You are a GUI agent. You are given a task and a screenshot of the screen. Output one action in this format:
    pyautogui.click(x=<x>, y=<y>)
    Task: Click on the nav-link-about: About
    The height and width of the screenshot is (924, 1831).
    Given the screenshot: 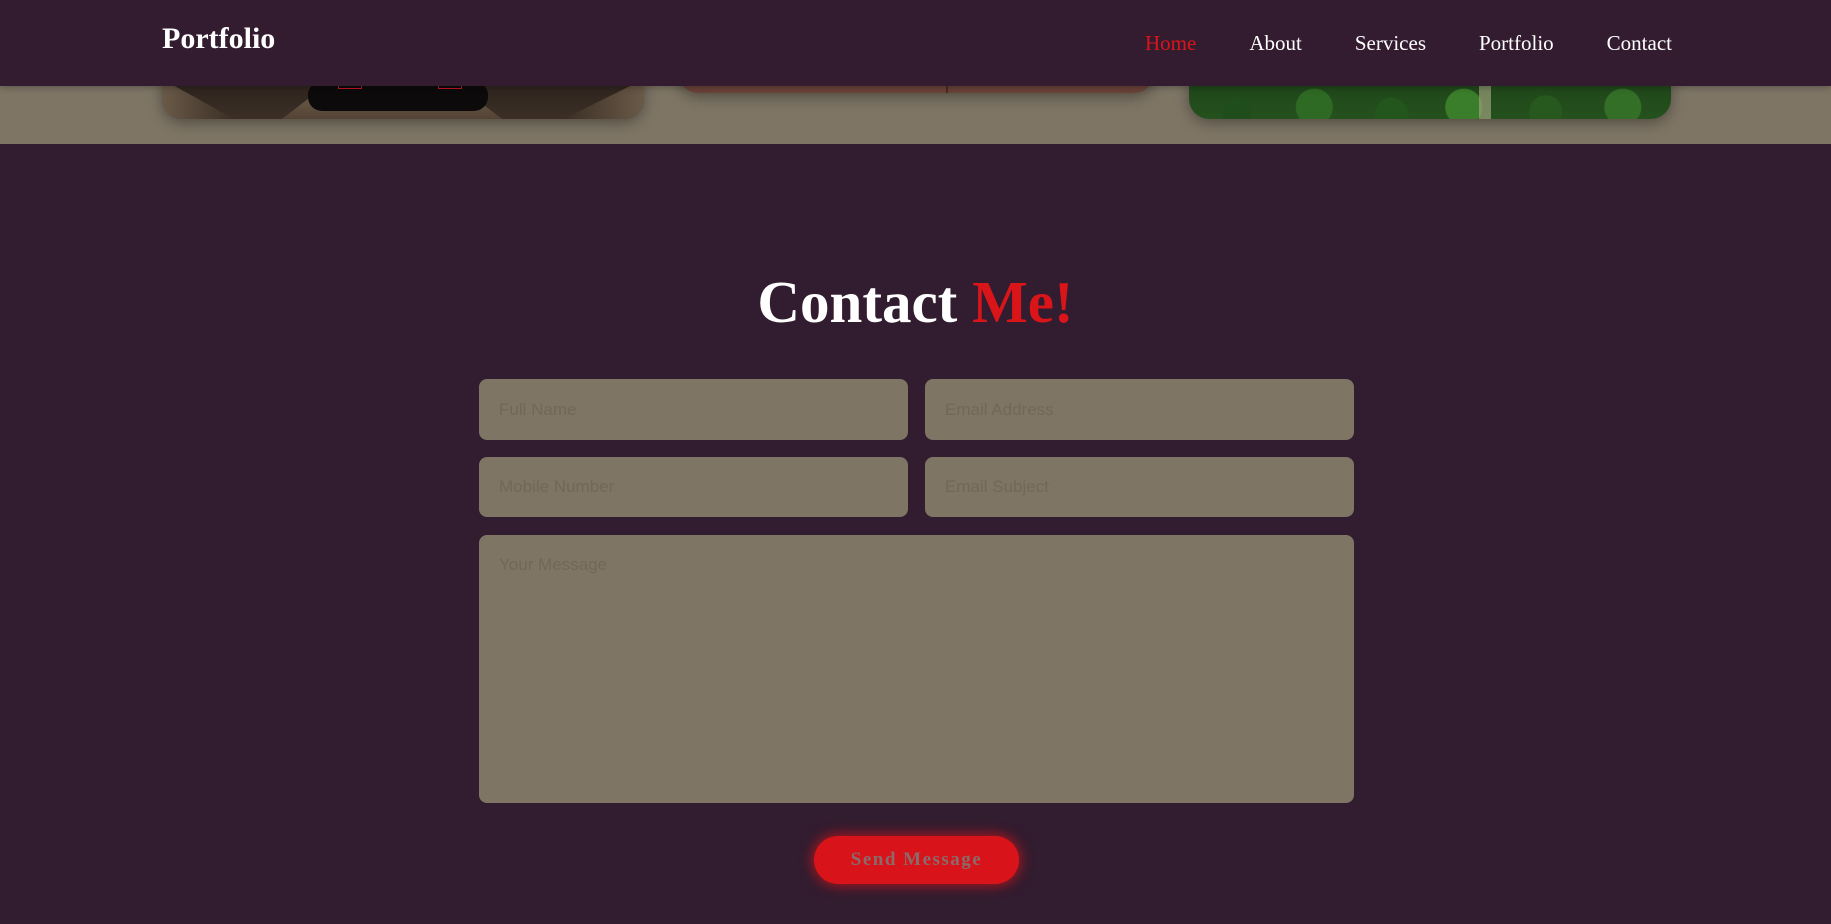 What is the action you would take?
    pyautogui.click(x=1275, y=43)
    